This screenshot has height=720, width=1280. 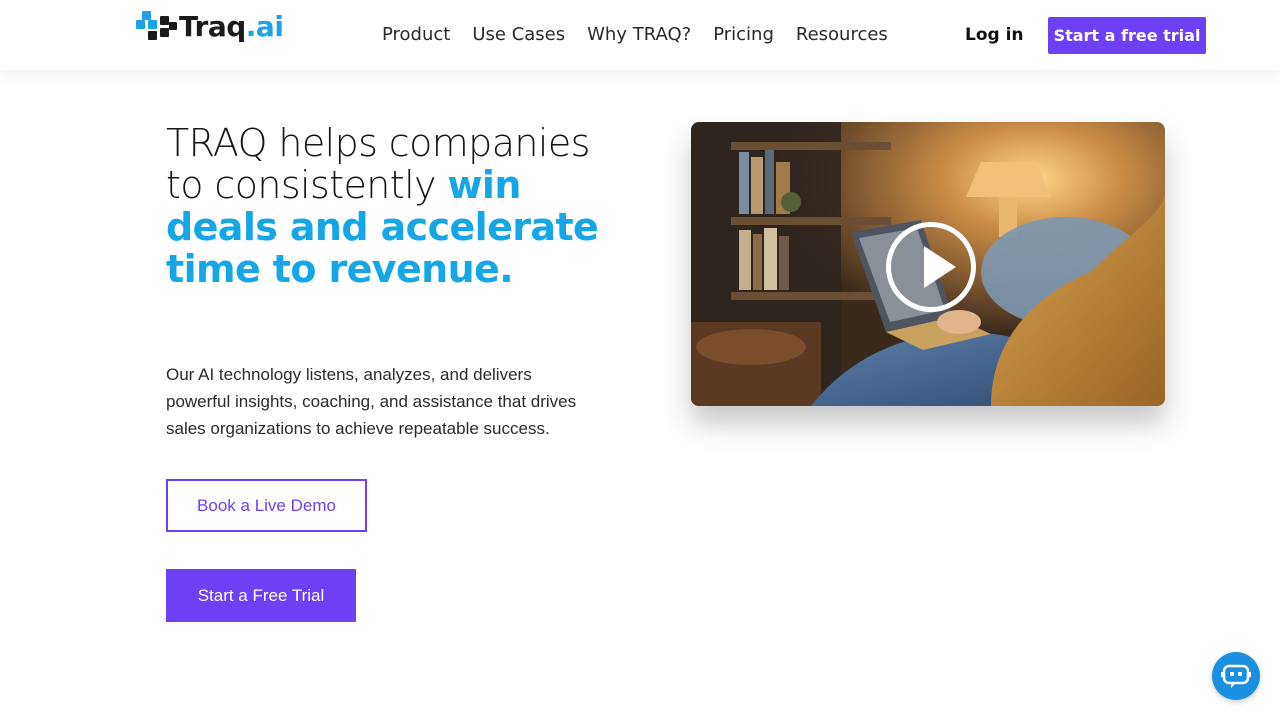 What do you see at coordinates (1127, 35) in the screenshot?
I see `start-free-trial-header-button: Start a free trial` at bounding box center [1127, 35].